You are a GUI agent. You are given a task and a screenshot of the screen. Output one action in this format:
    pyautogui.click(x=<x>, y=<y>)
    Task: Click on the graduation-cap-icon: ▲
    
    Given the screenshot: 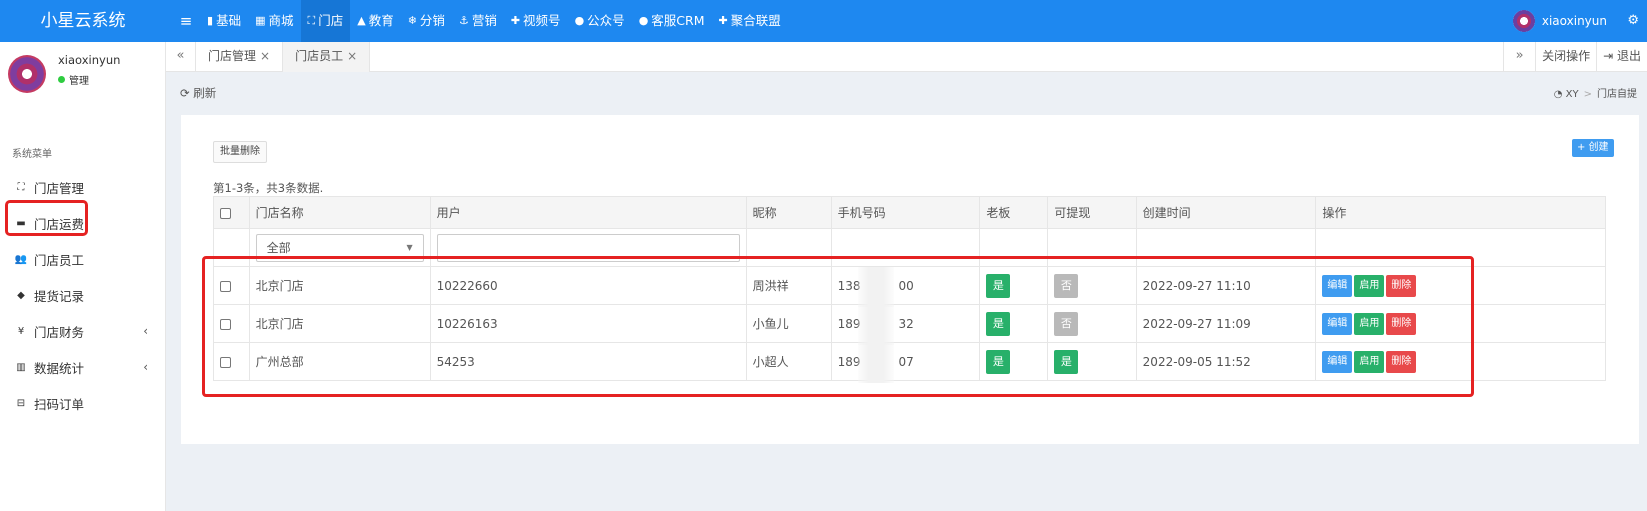 What is the action you would take?
    pyautogui.click(x=361, y=20)
    